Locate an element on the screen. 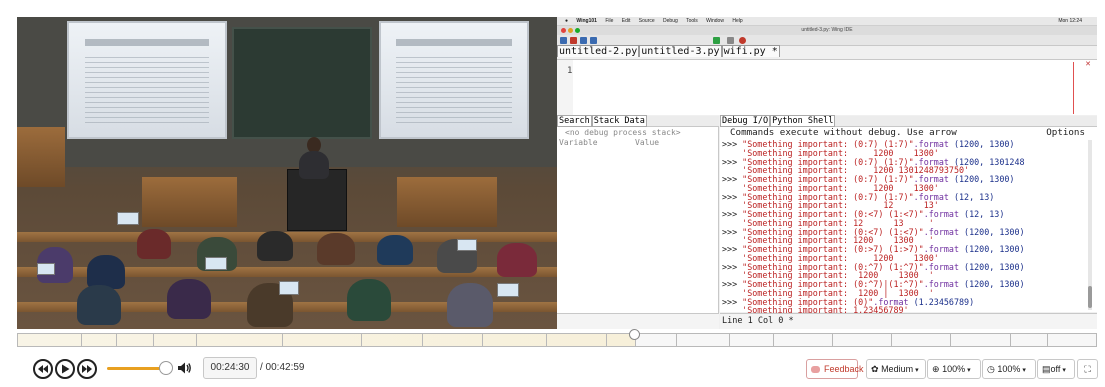  tab-untitled-2: untitled-2.py is located at coordinates (598, 51).